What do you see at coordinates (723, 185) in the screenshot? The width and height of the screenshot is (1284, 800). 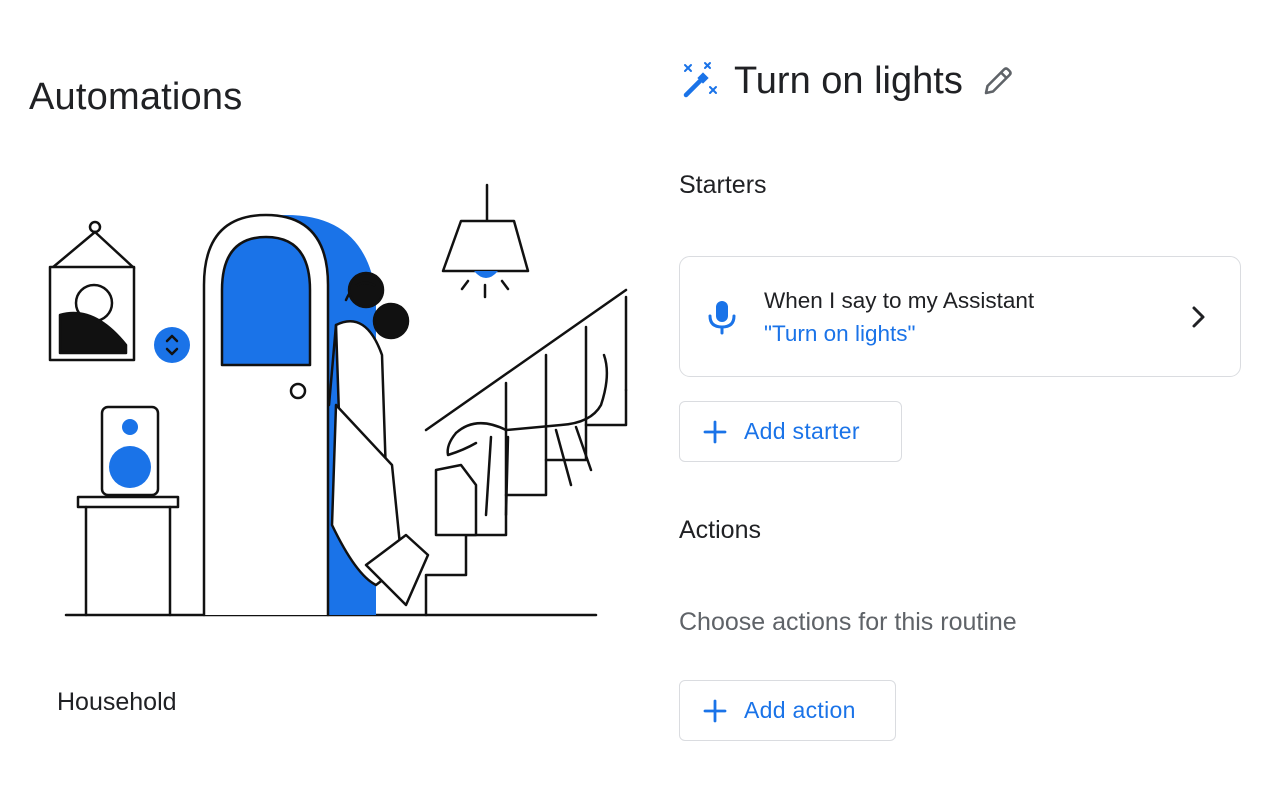 I see `starters-heading: Starters` at bounding box center [723, 185].